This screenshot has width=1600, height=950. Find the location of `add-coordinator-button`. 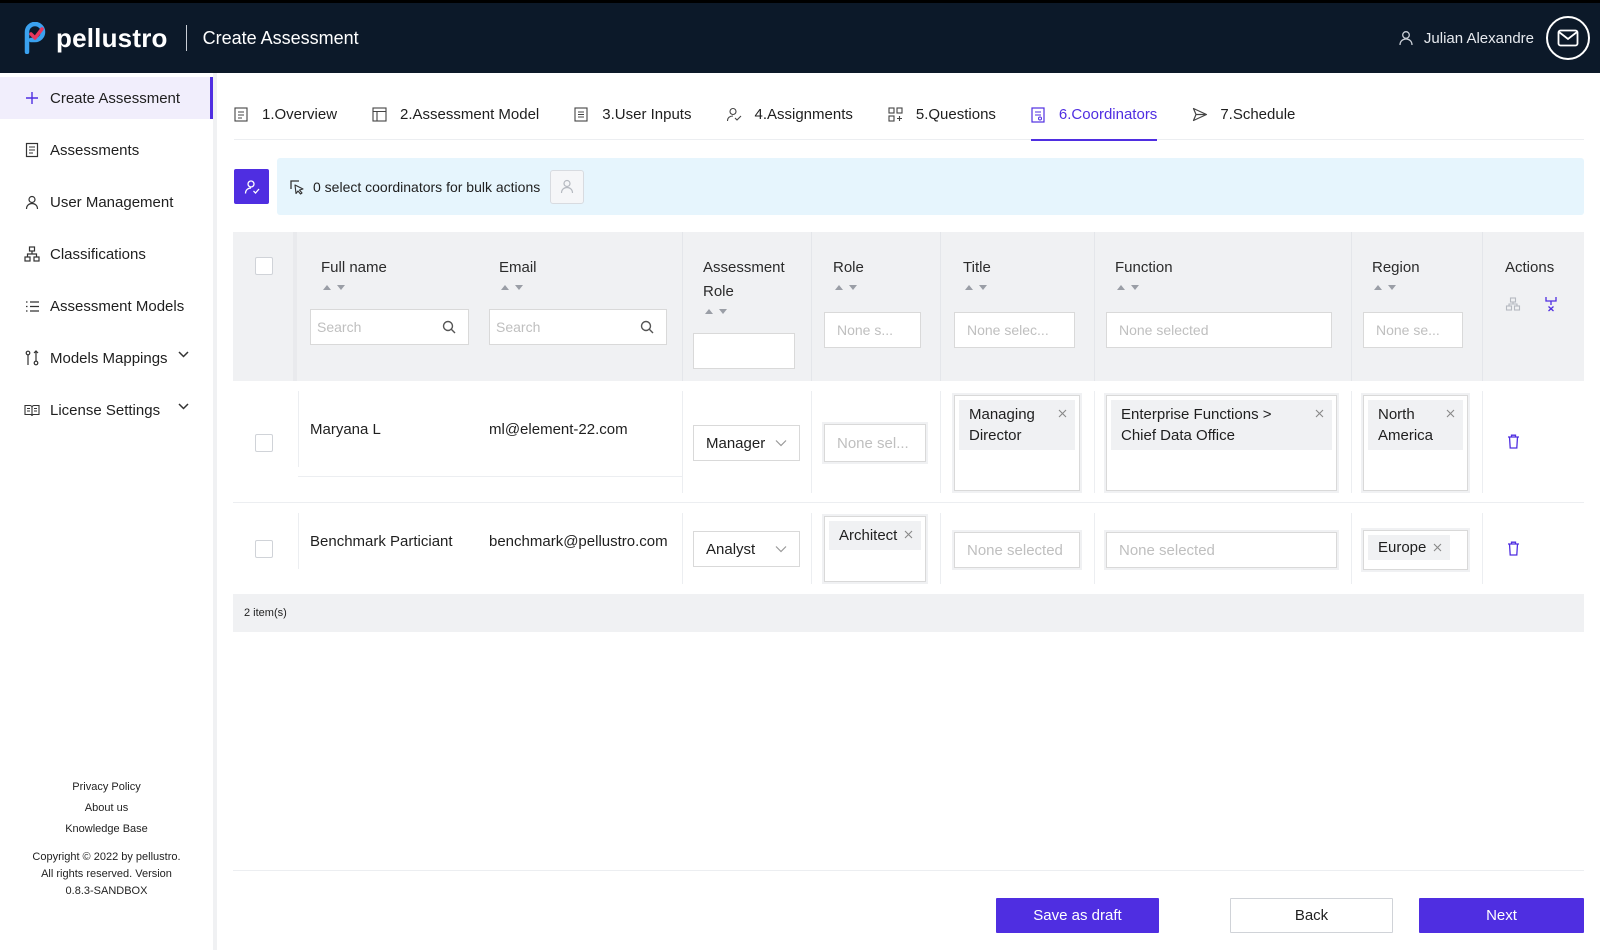

add-coordinator-button is located at coordinates (251, 186).